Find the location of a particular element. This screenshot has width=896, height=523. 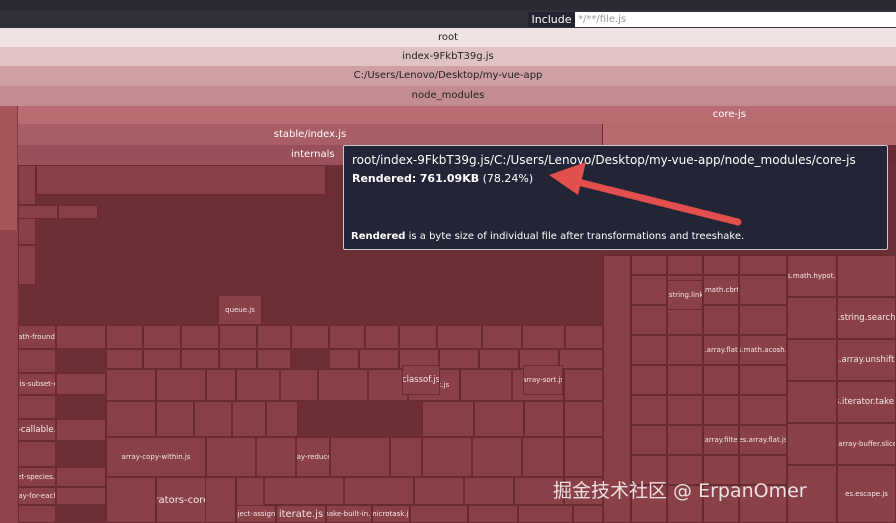

treemap-tile-set-species-js: set-species.js is located at coordinates (37, 477).